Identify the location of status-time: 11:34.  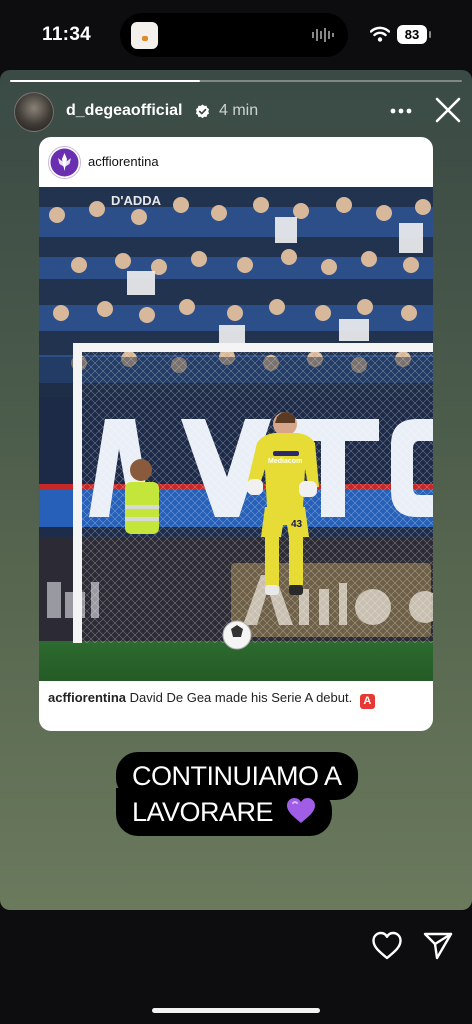
(67, 34).